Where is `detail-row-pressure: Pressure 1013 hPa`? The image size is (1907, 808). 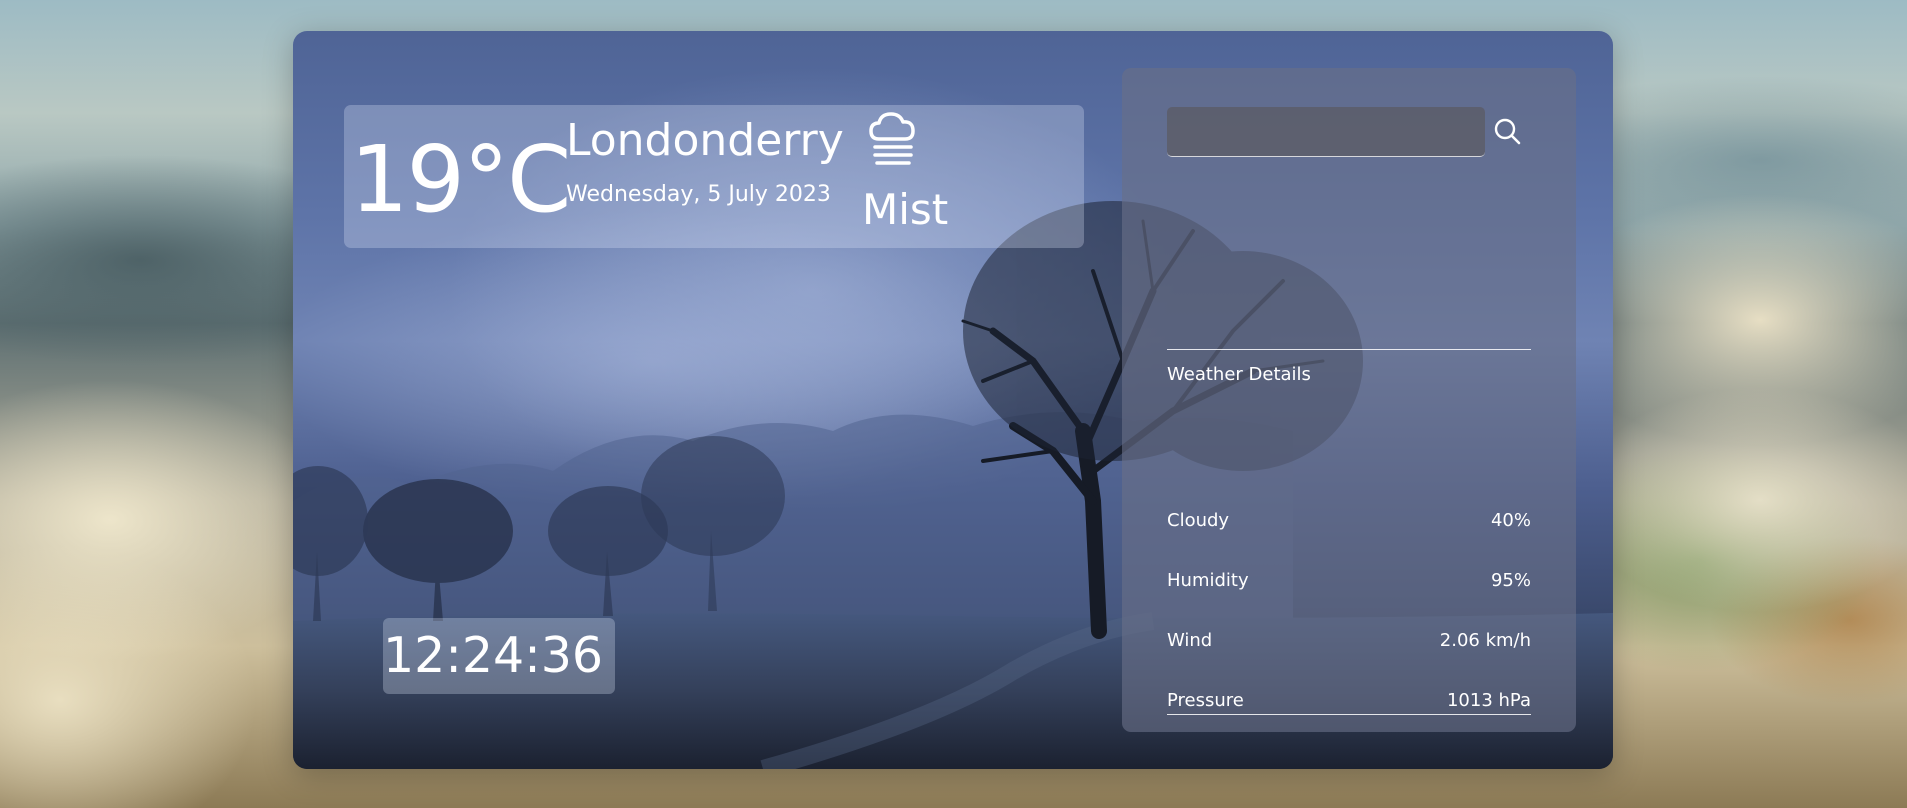
detail-row-pressure: Pressure 1013 hPa is located at coordinates (1349, 701).